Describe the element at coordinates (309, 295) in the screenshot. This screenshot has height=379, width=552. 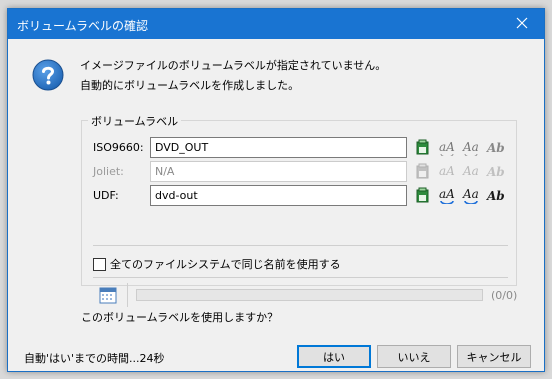
I see `progress-bar` at that location.